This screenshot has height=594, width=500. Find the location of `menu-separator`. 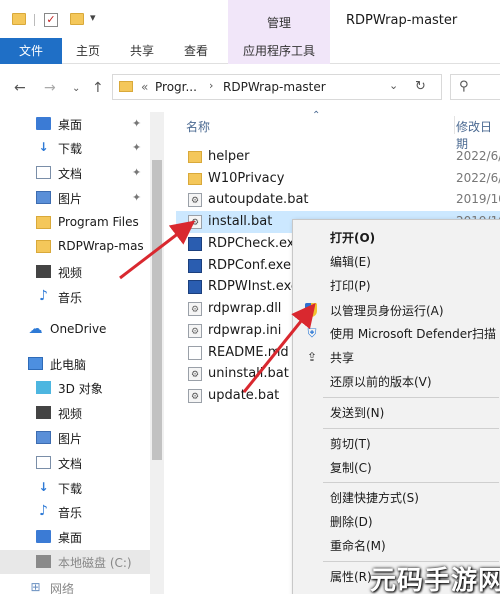

menu-separator is located at coordinates (411, 482).